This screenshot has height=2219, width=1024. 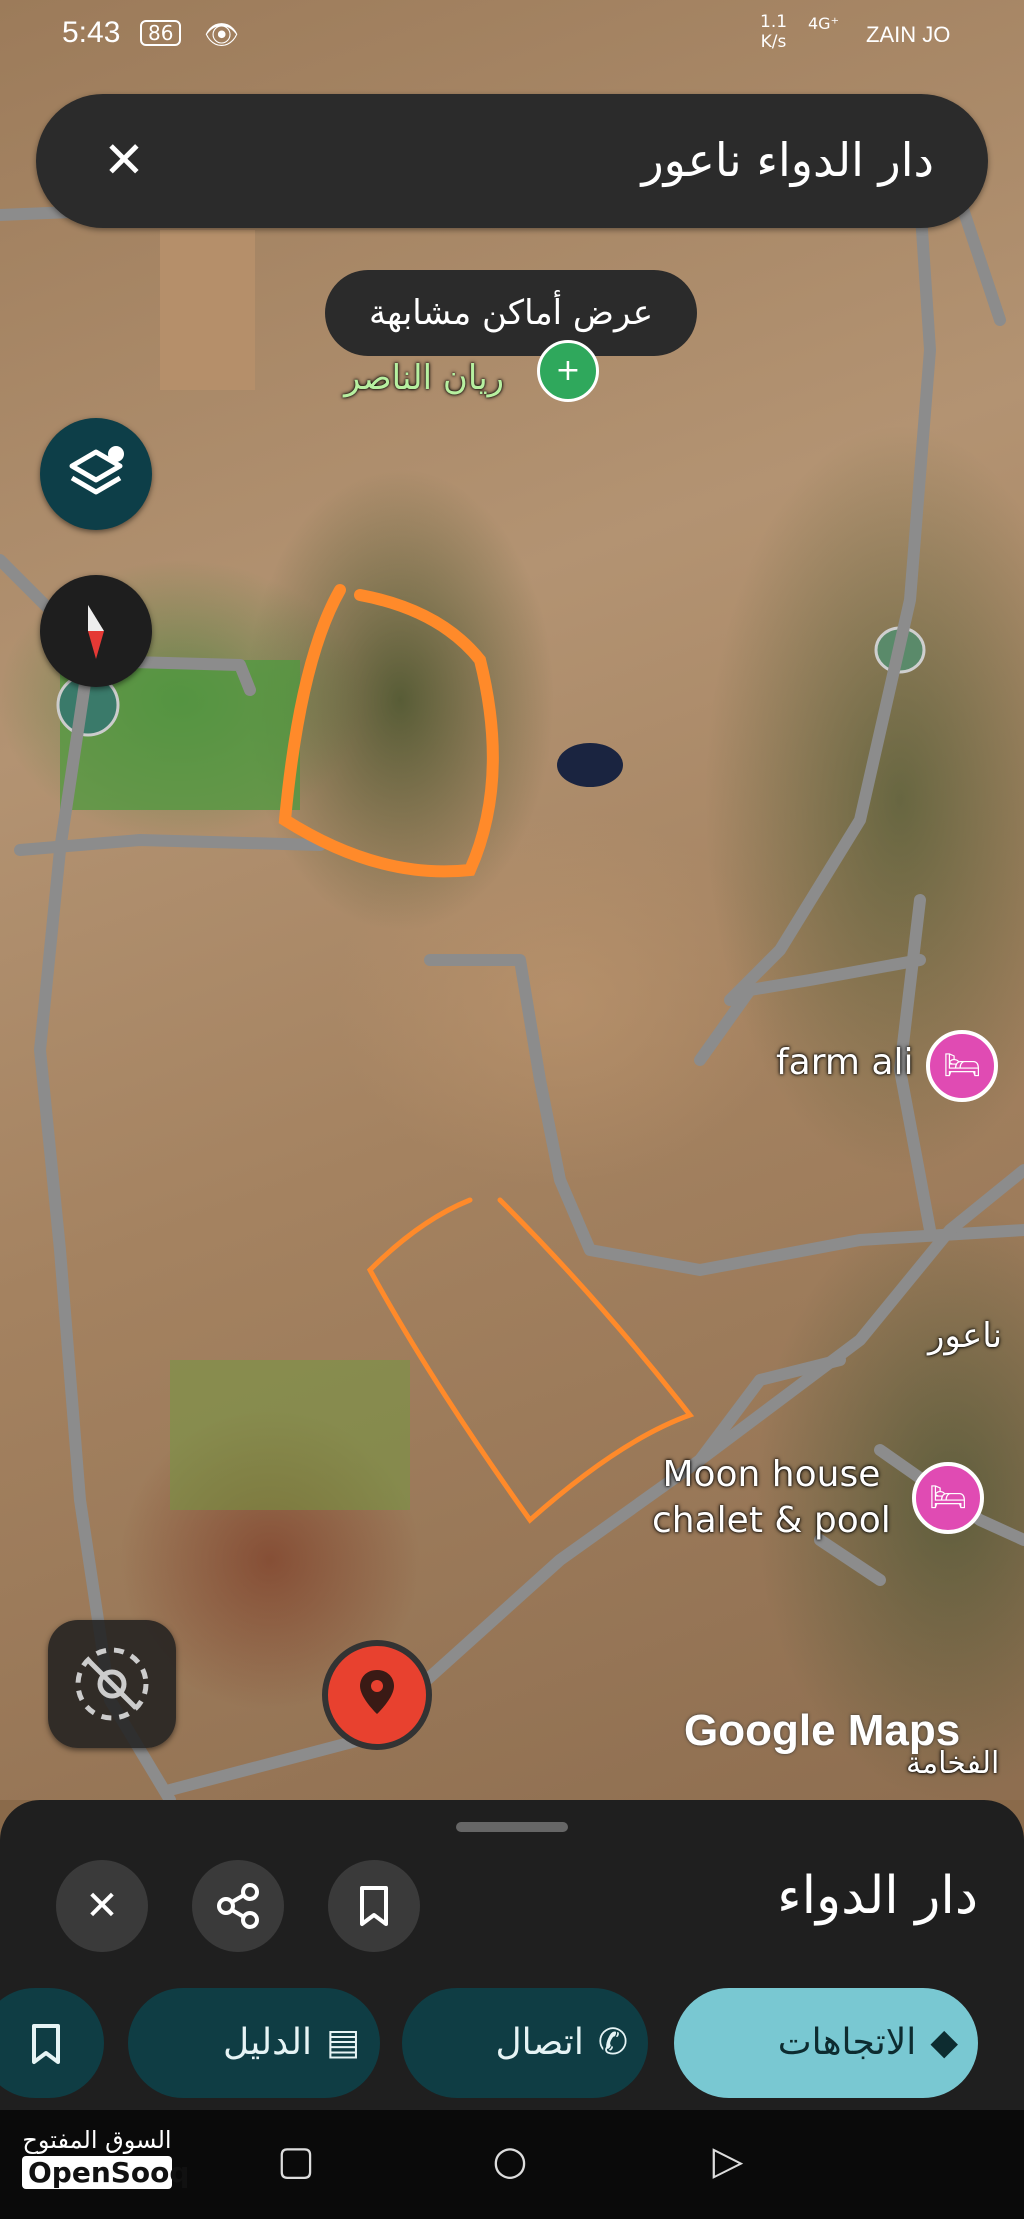 I want to click on layers-button, so click(x=96, y=474).